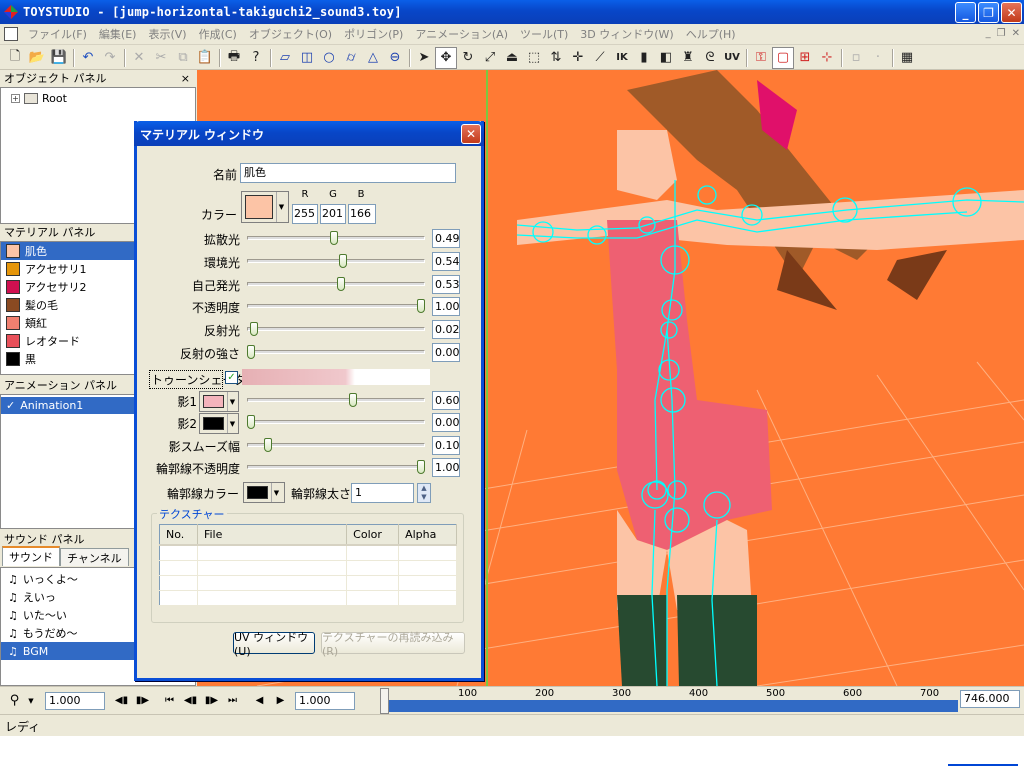 This screenshot has height=768, width=1024. What do you see at coordinates (94, 557) in the screenshot?
I see `tab-channel: チャンネル` at bounding box center [94, 557].